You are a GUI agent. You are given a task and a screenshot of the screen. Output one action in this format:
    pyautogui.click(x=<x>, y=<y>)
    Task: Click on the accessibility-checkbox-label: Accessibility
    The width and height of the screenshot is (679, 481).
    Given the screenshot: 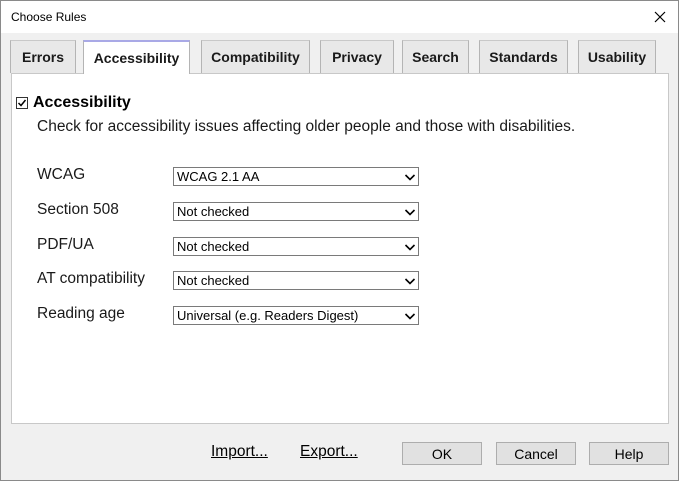 What is the action you would take?
    pyautogui.click(x=82, y=102)
    